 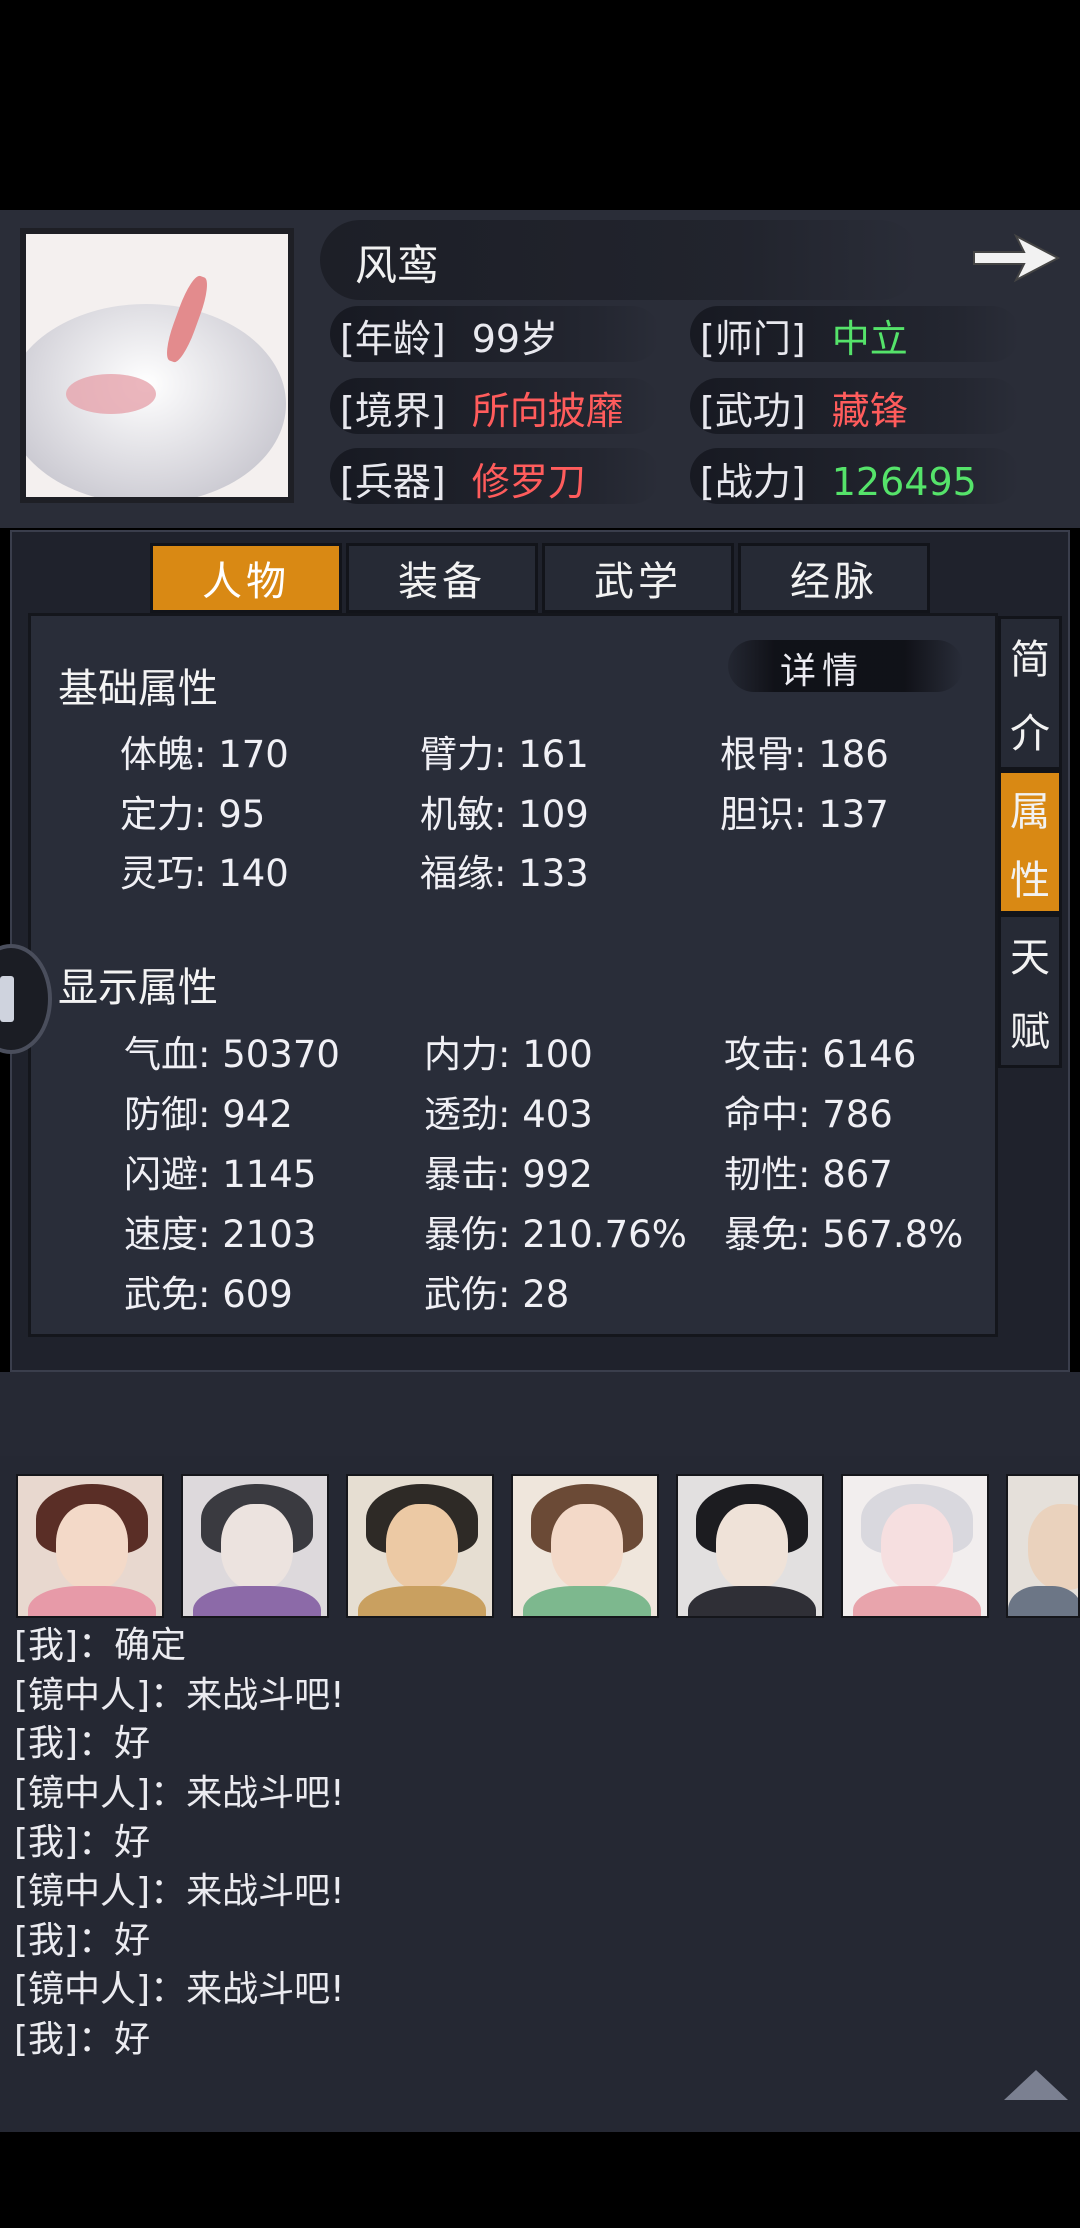 What do you see at coordinates (1016, 258) in the screenshot?
I see `next-arrow-icon` at bounding box center [1016, 258].